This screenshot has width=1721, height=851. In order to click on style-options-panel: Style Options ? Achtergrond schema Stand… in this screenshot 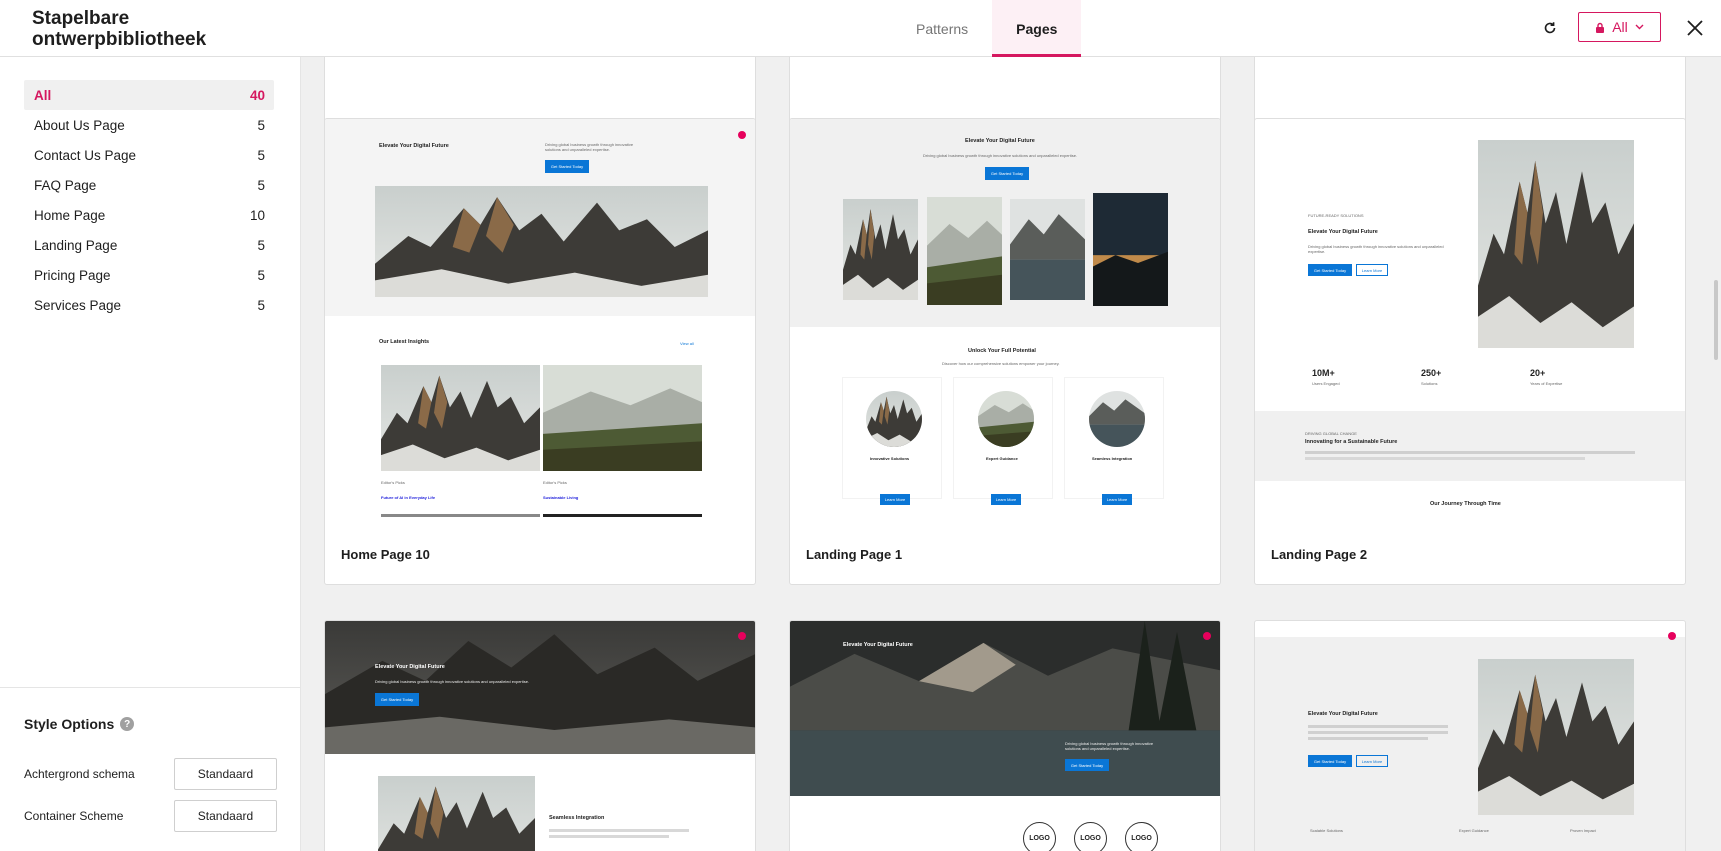, I will do `click(150, 769)`.